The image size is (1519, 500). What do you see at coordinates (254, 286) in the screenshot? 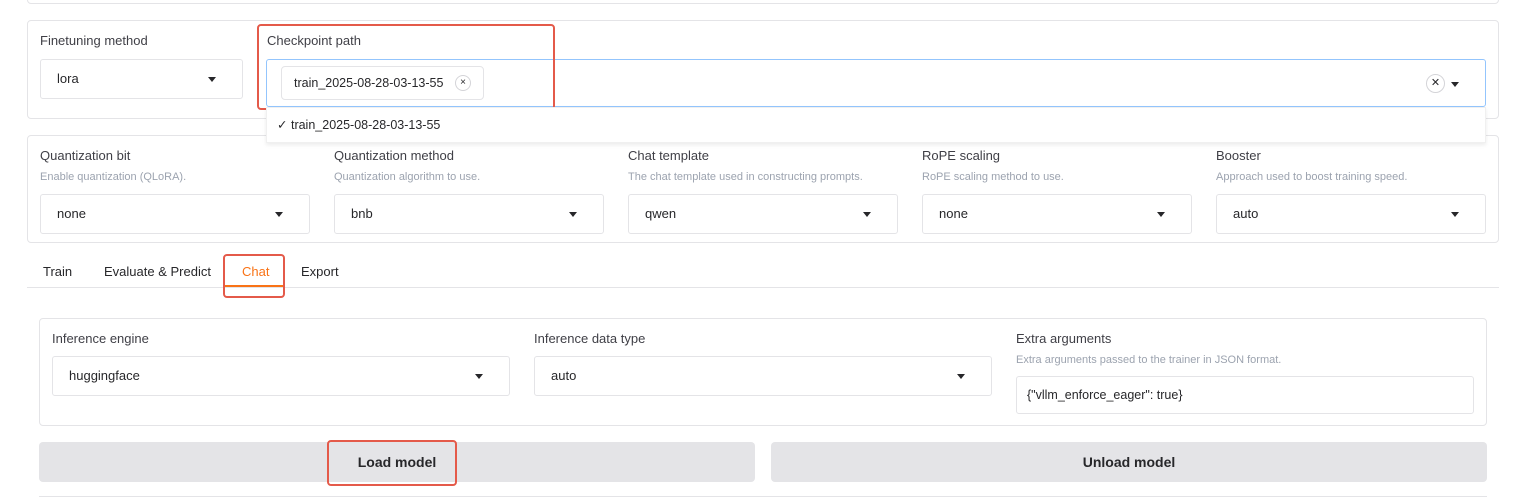
I see `tab-chat-underline` at bounding box center [254, 286].